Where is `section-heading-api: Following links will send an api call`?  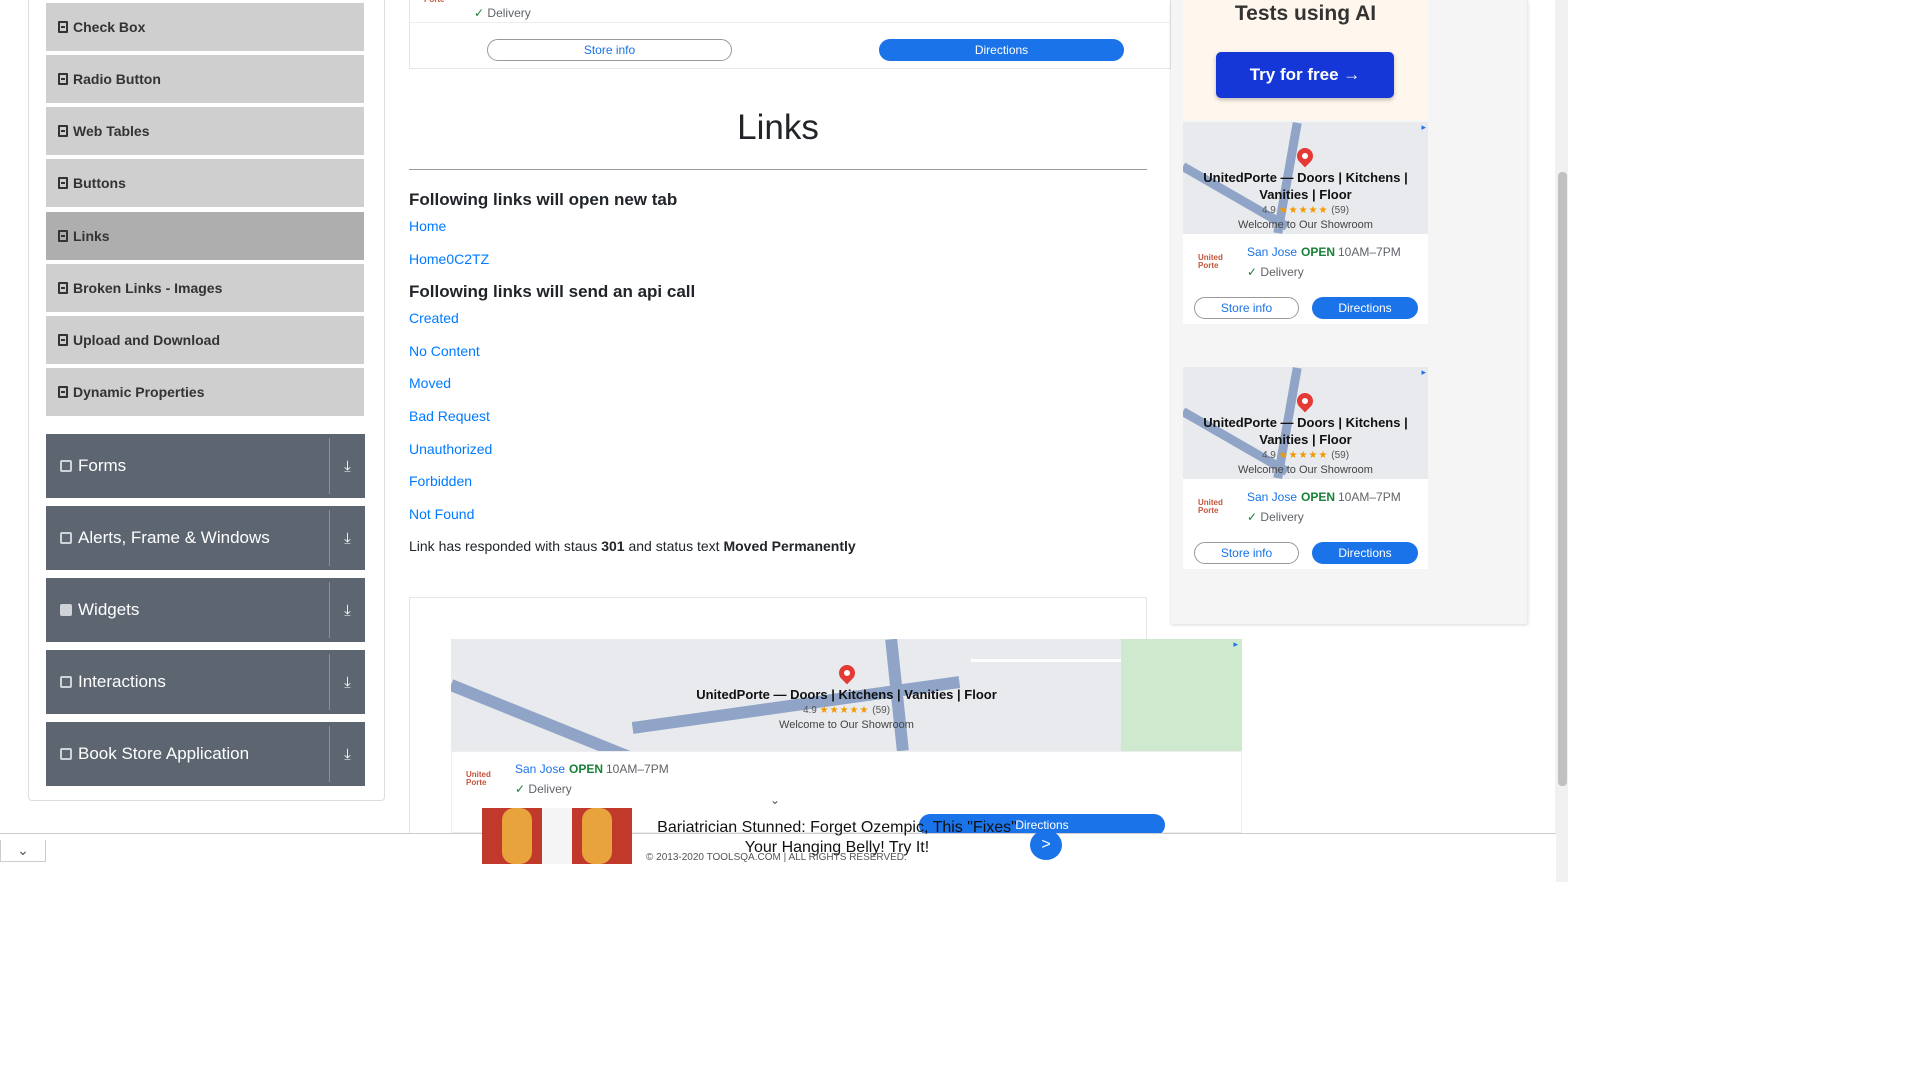
section-heading-api: Following links will send an api call is located at coordinates (552, 291).